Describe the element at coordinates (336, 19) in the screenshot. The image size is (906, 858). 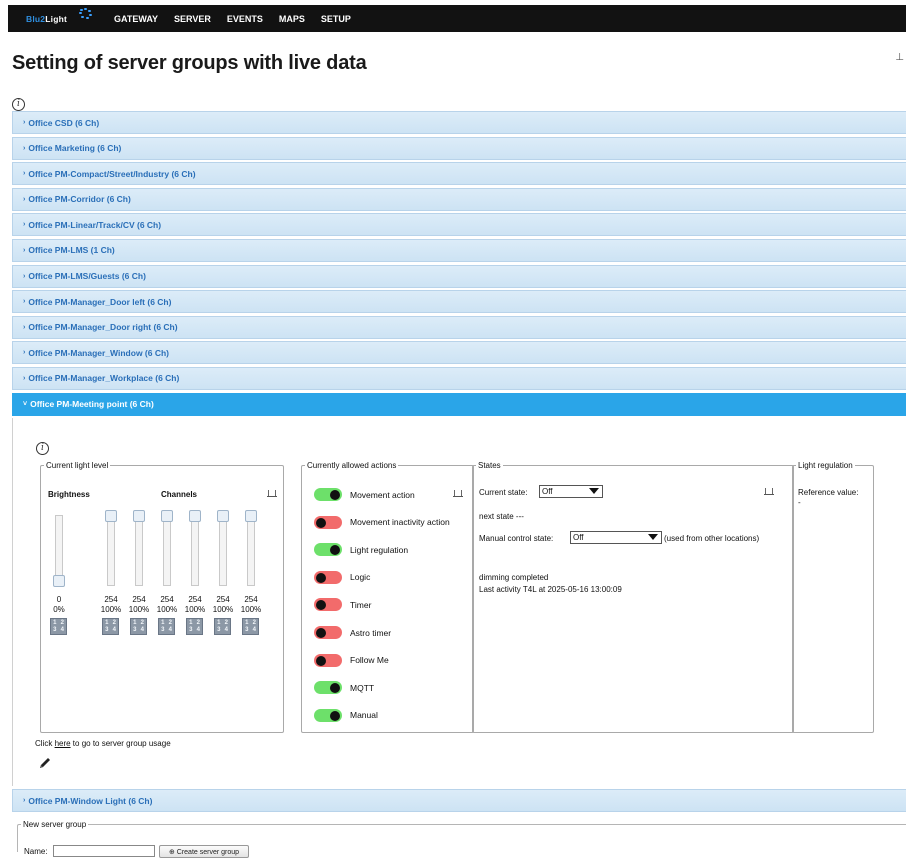
I see `nav-setup: SETUP` at that location.